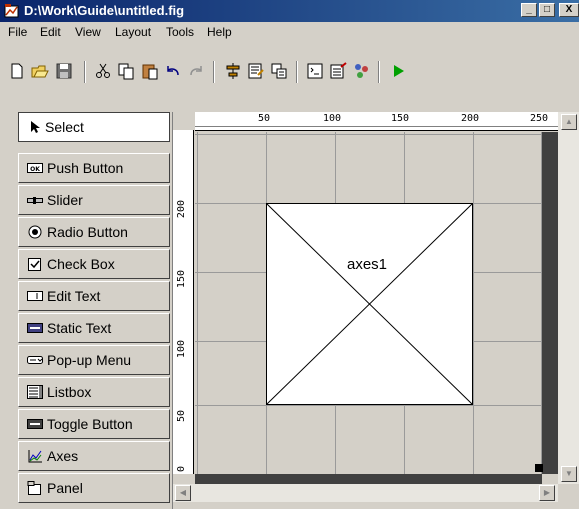  What do you see at coordinates (89, 360) in the screenshot?
I see `palette-label: Pop-up Menu` at bounding box center [89, 360].